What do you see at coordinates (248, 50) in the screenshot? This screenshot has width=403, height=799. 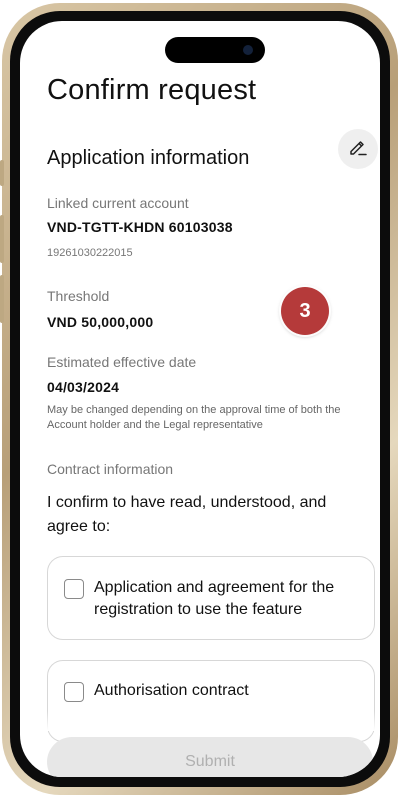 I see `camera-icon` at bounding box center [248, 50].